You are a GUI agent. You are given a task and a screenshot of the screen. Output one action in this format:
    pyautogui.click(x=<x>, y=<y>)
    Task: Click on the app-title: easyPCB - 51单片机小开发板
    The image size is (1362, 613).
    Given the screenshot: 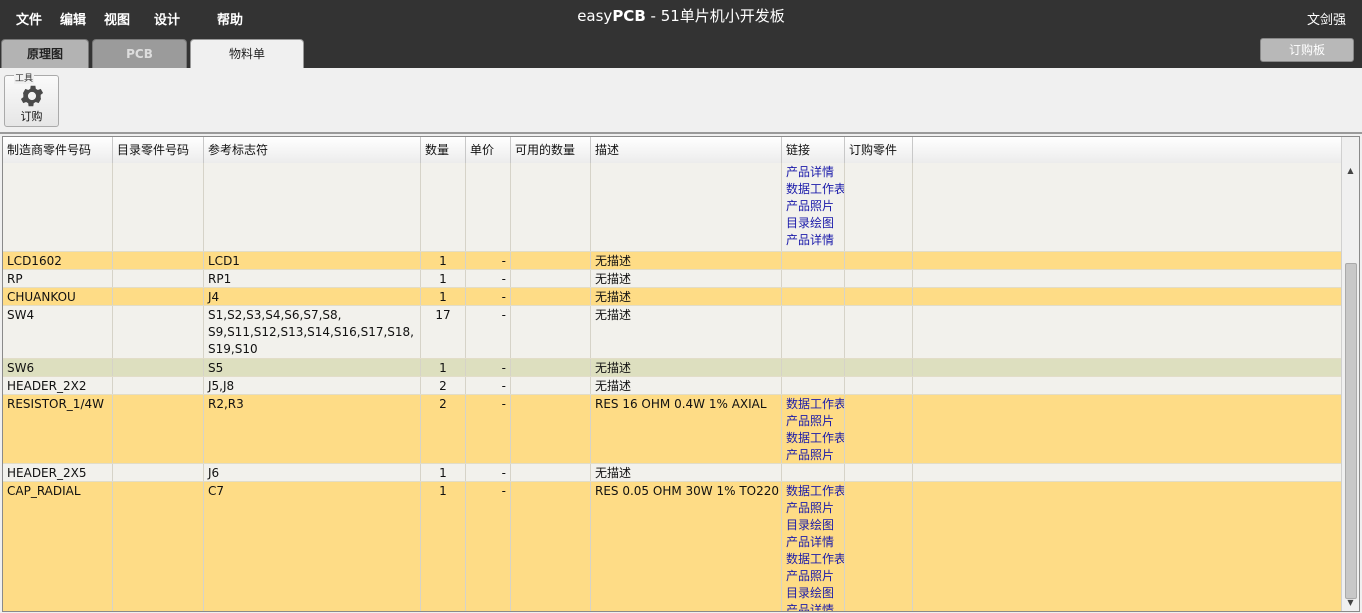 What is the action you would take?
    pyautogui.click(x=681, y=15)
    